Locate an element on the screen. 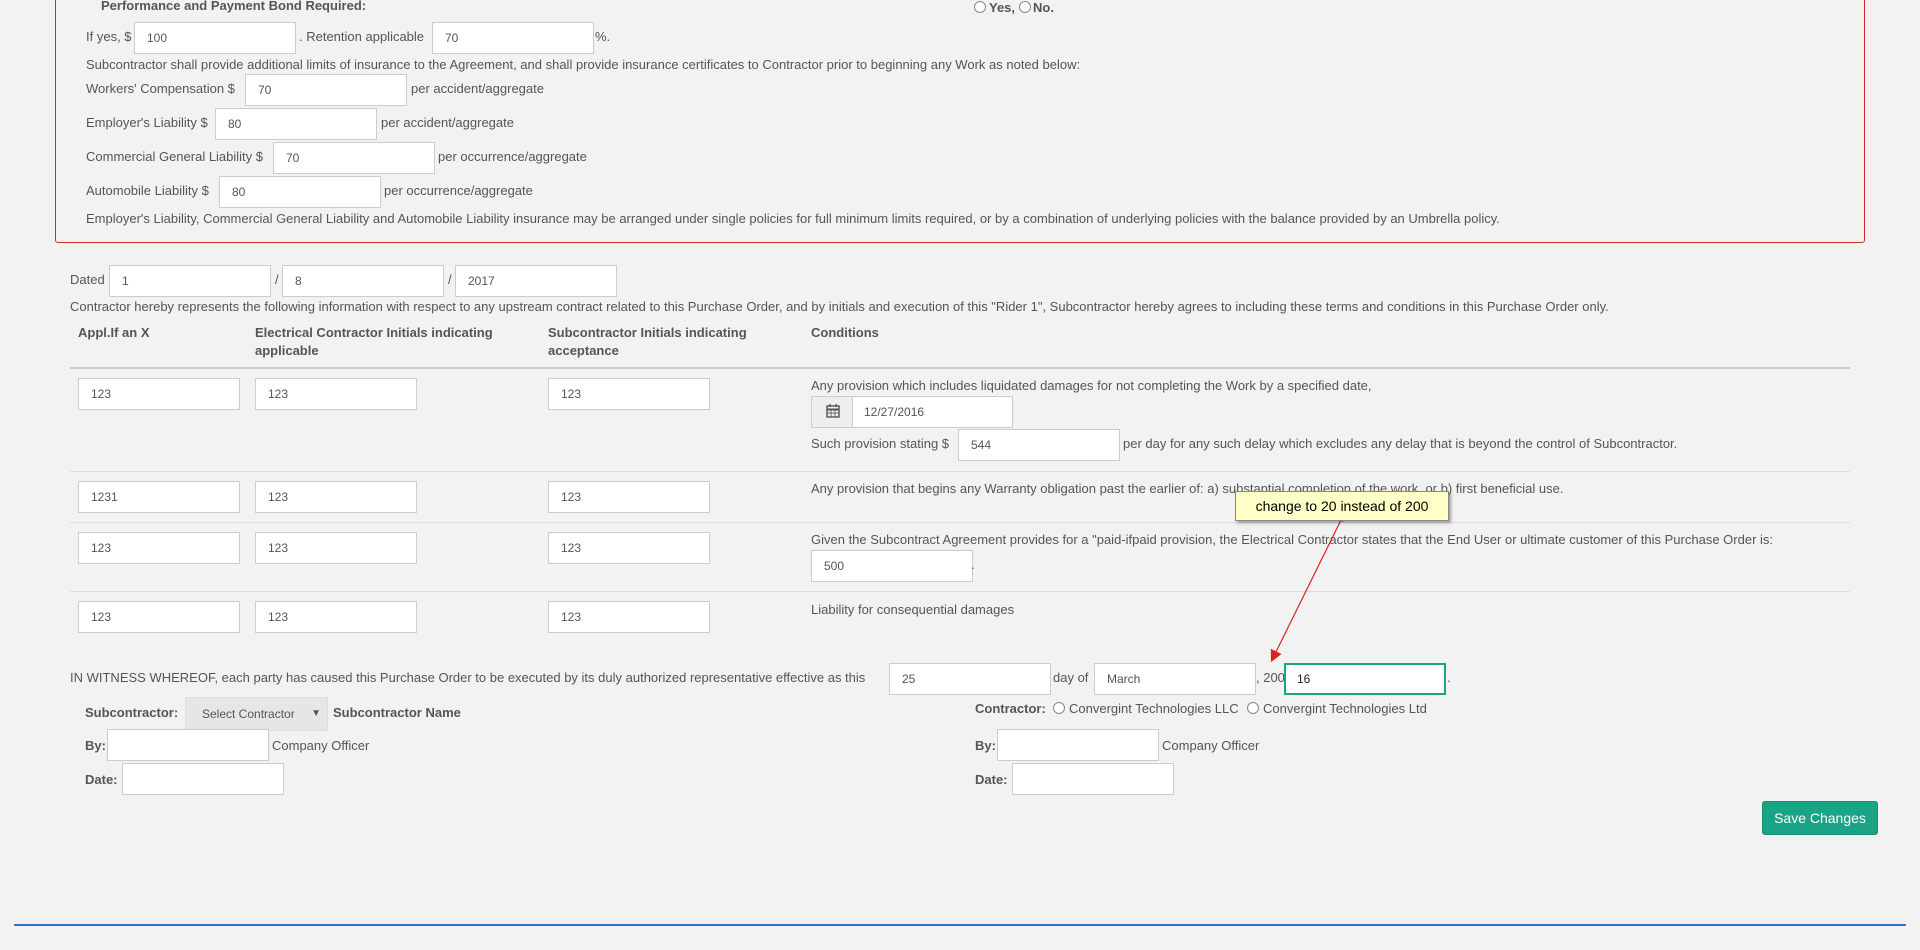  annotation-arrow is located at coordinates (1308, 588).